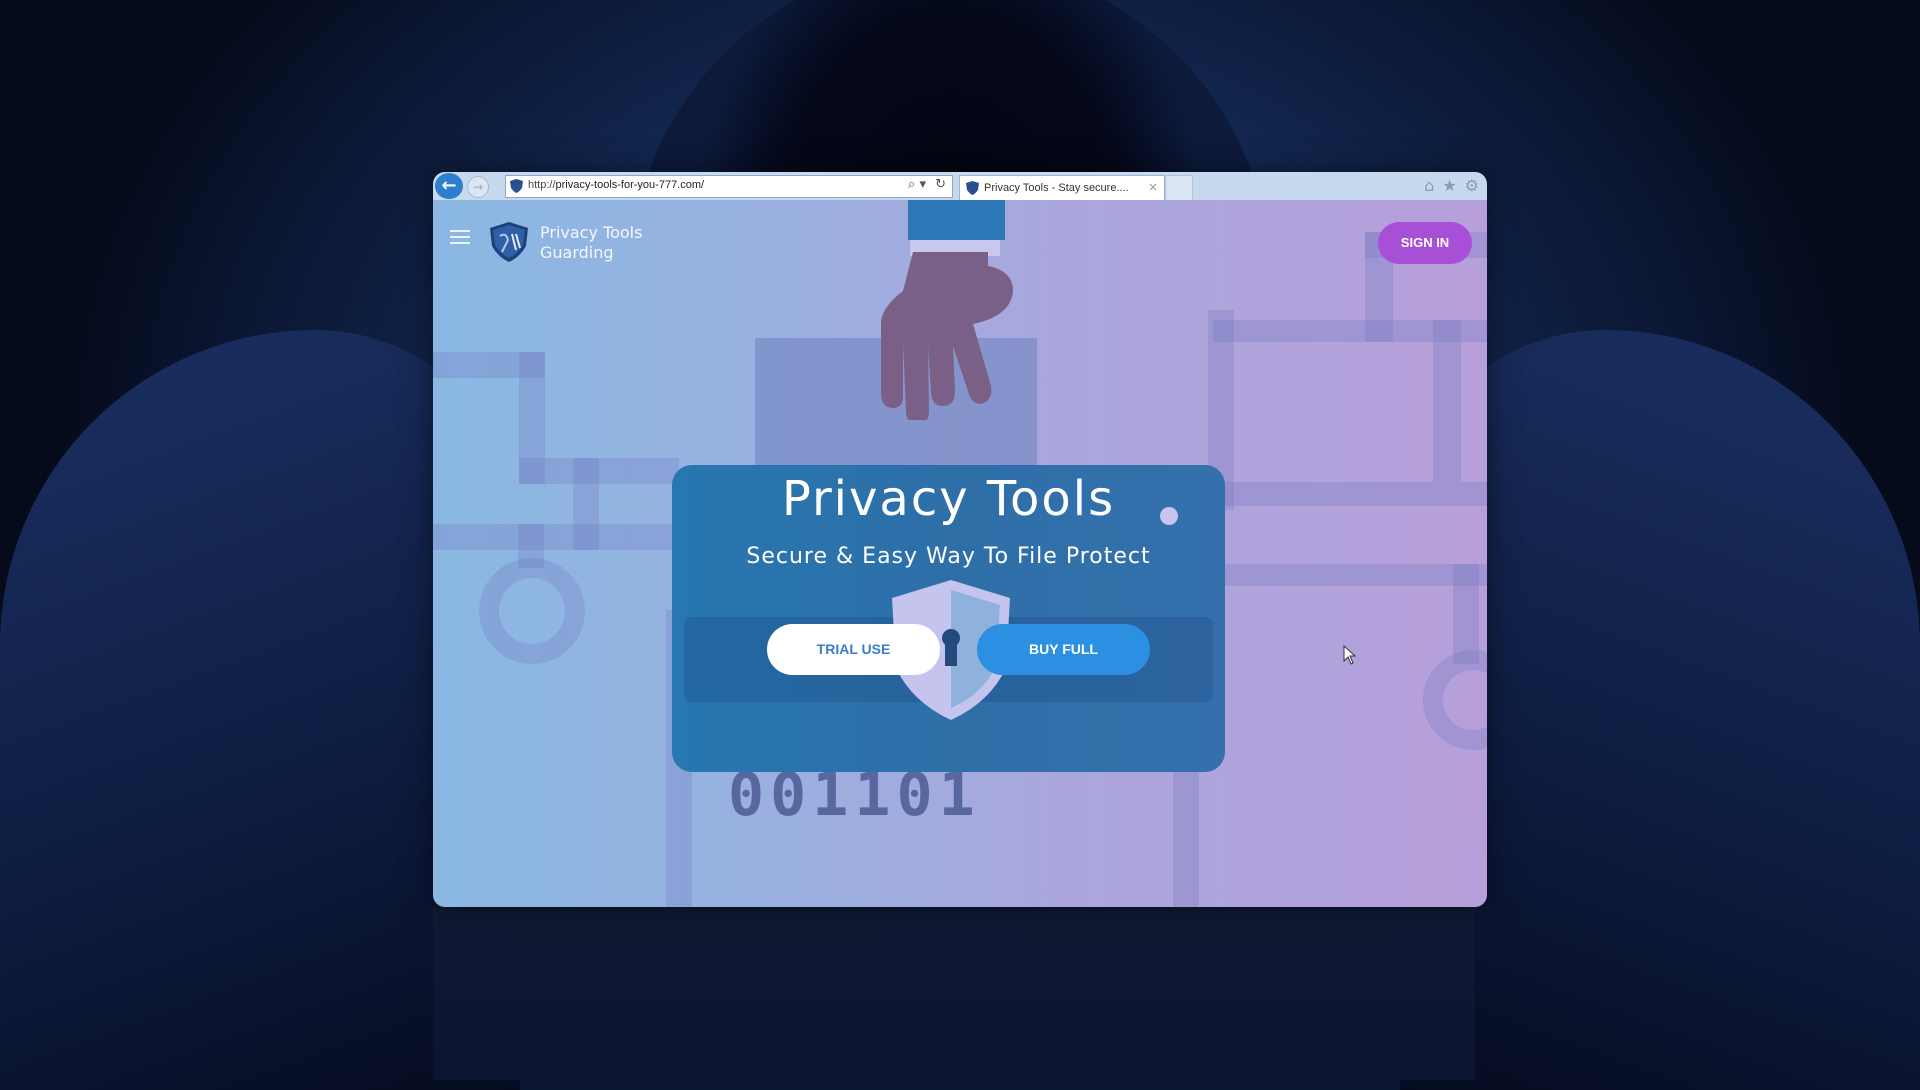 Image resolution: width=1920 pixels, height=1090 pixels. I want to click on sign-in-button: SIGN IN, so click(1425, 243).